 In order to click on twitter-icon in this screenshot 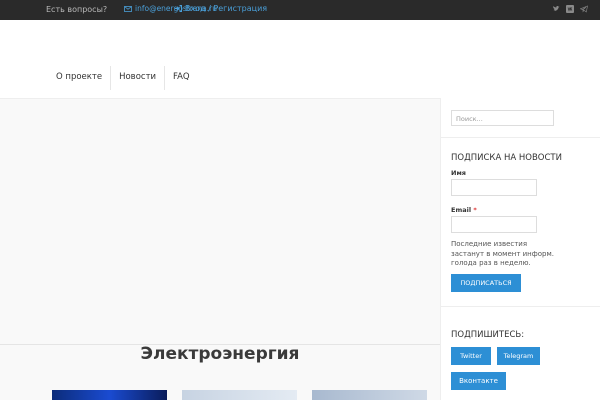, I will do `click(556, 9)`.